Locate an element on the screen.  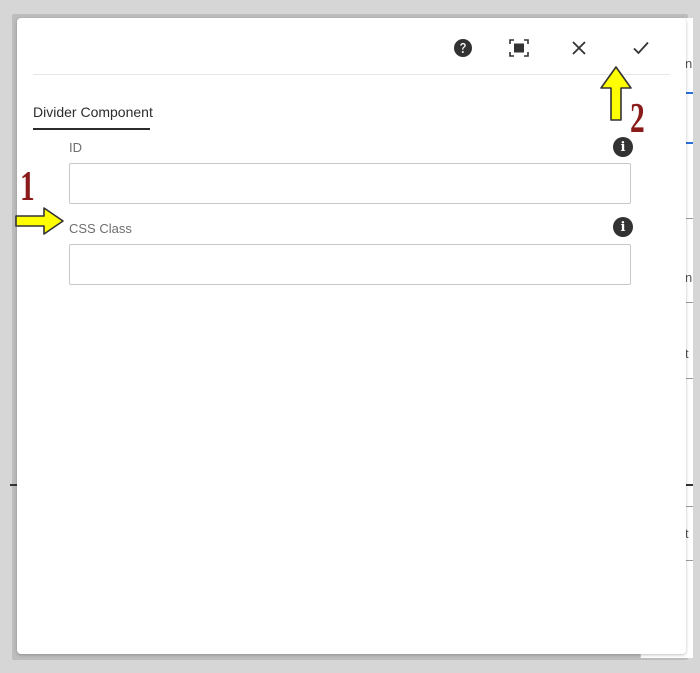
close-button is located at coordinates (579, 48).